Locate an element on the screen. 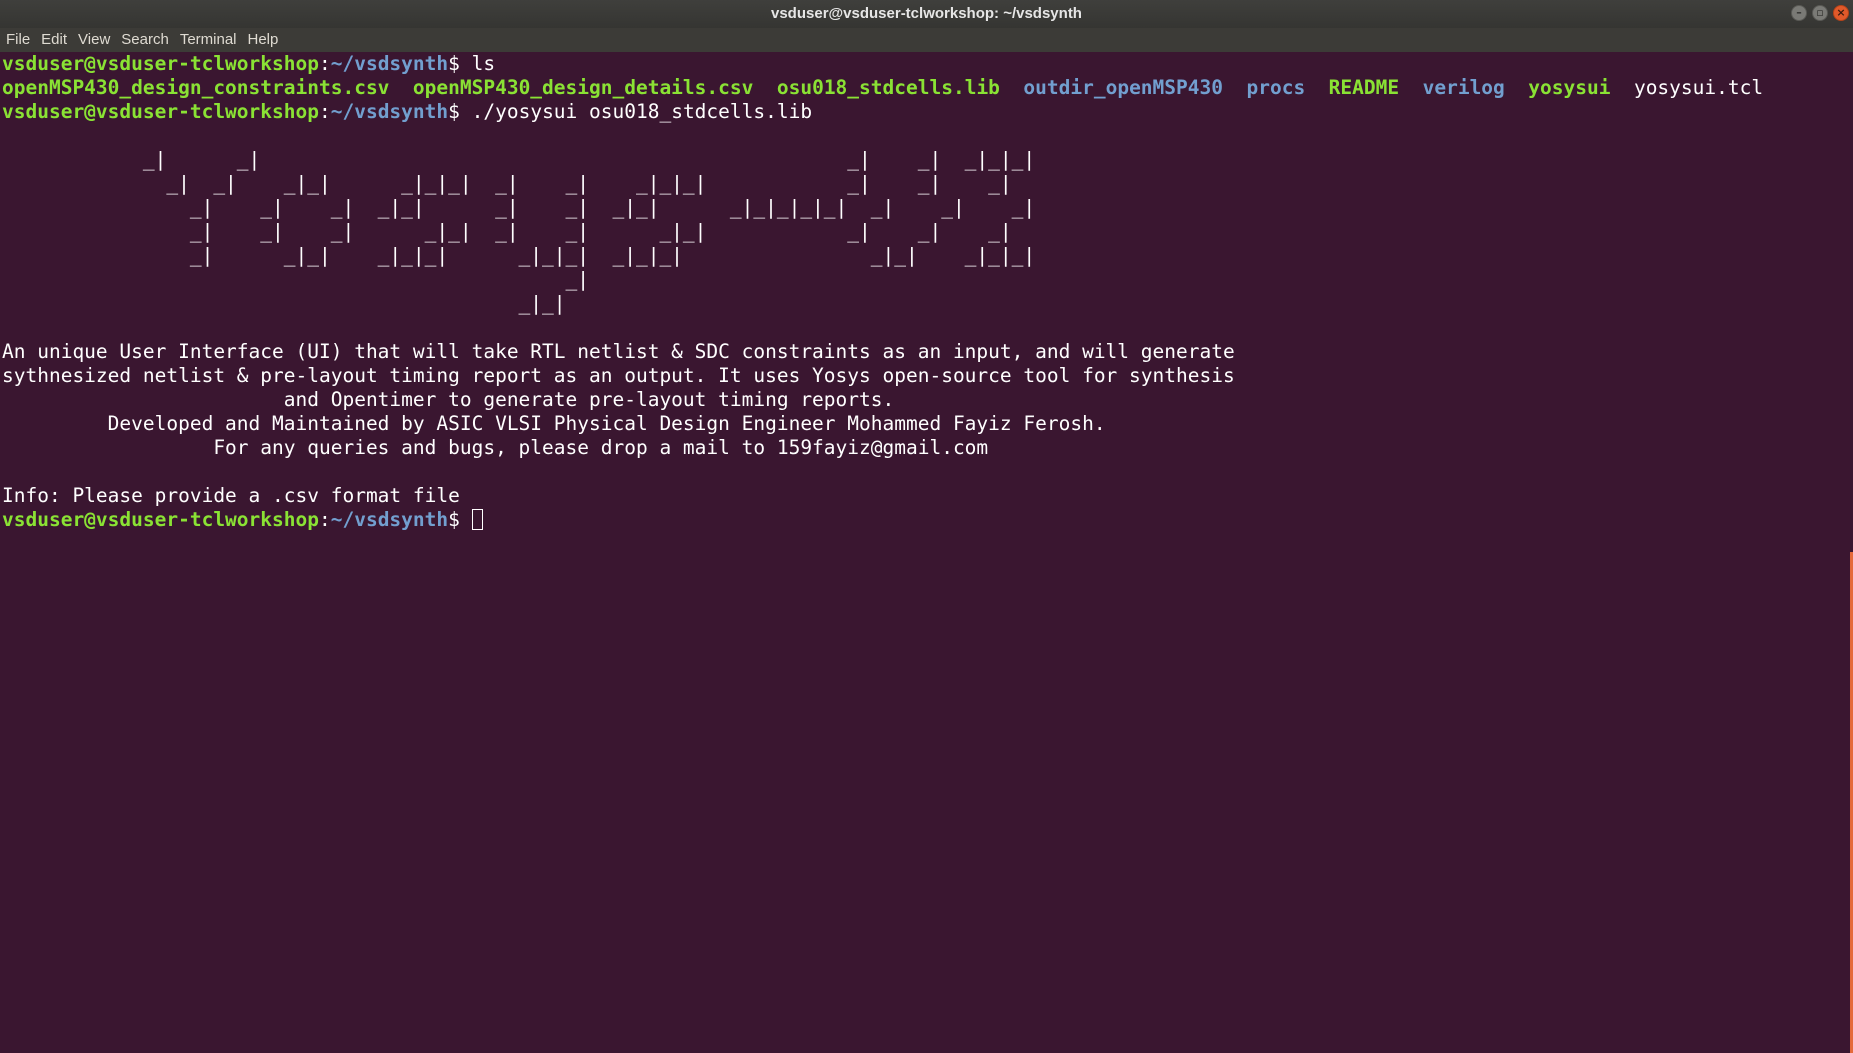 This screenshot has width=1853, height=1053. menu-search: Search is located at coordinates (144, 40).